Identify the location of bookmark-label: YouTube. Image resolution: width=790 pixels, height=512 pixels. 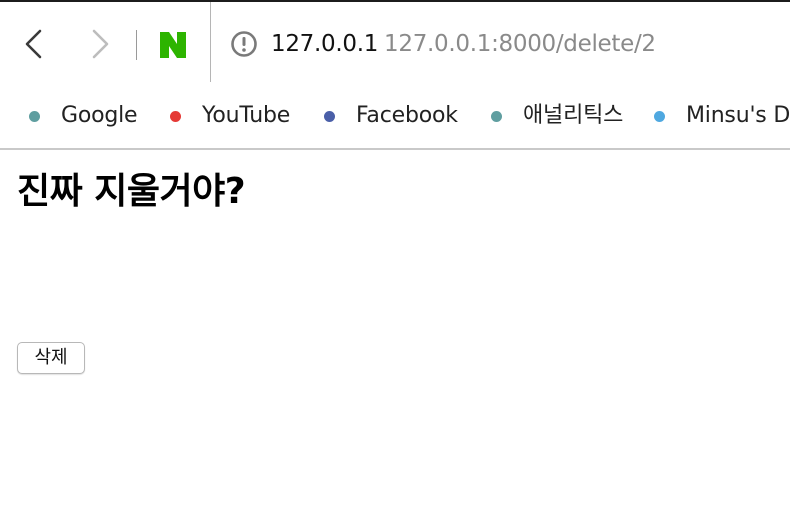
(246, 115).